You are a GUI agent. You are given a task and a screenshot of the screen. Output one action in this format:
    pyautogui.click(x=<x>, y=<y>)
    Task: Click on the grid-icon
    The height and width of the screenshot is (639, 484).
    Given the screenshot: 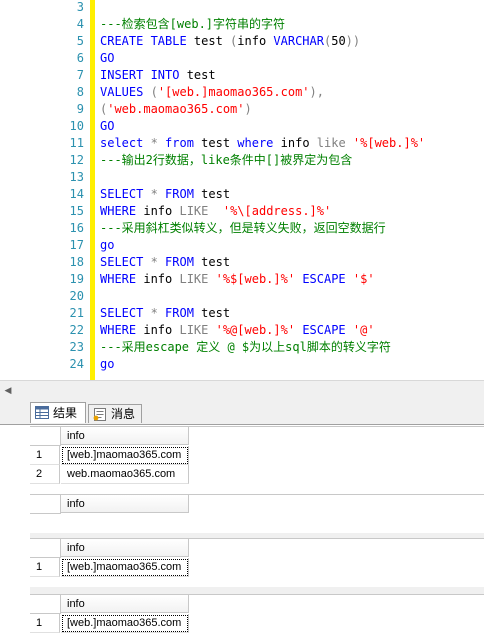 What is the action you would take?
    pyautogui.click(x=42, y=412)
    